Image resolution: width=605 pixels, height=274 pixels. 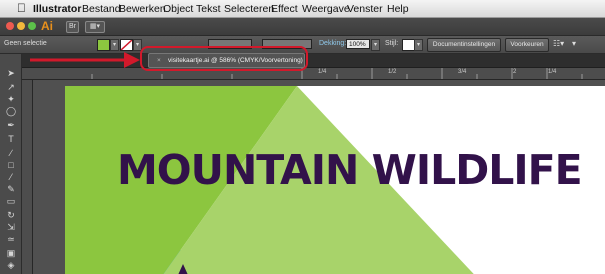 I want to click on opacity-label: Dekking:, so click(x=332, y=43).